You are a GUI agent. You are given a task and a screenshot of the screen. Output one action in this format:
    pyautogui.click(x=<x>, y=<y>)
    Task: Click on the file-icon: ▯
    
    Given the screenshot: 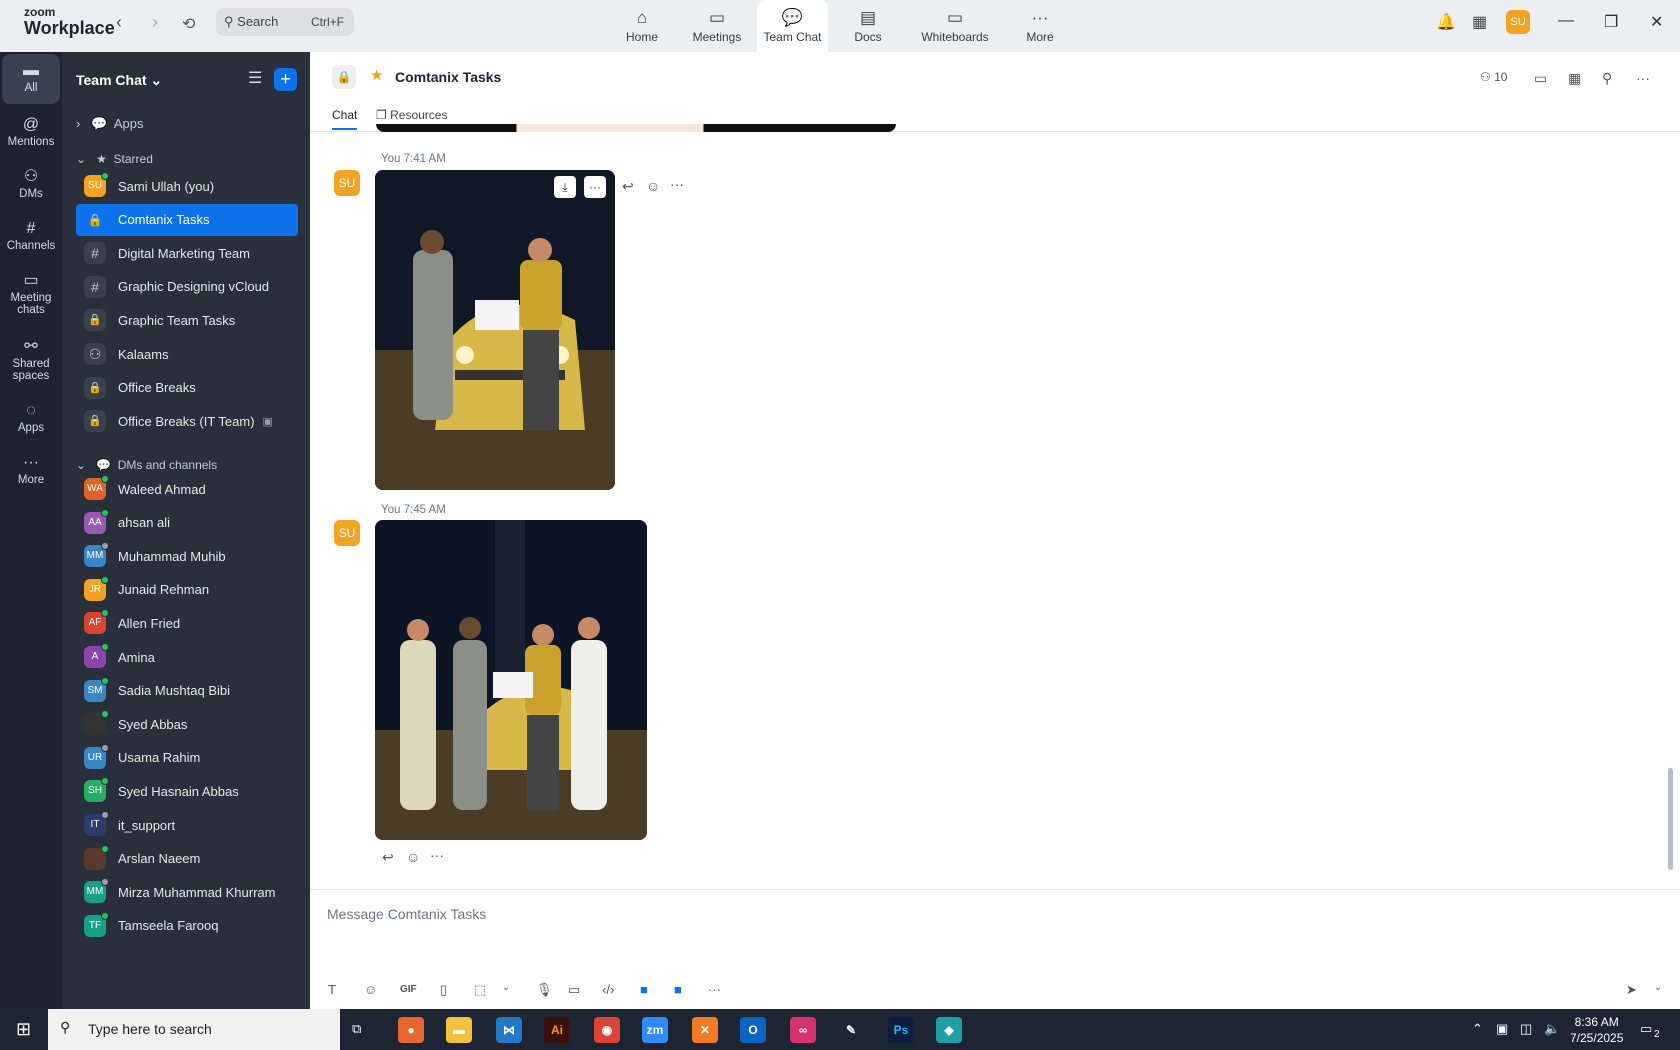 What is the action you would take?
    pyautogui.click(x=443, y=990)
    